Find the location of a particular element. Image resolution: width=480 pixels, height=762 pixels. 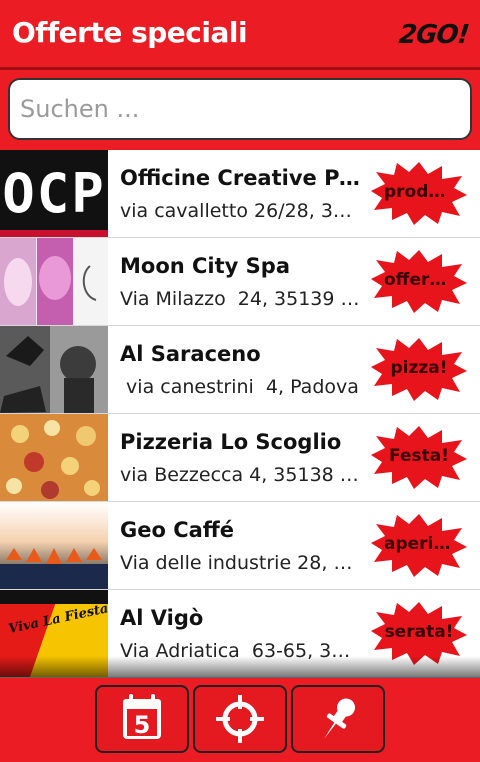

offer-badge: serata! is located at coordinates (419, 633).